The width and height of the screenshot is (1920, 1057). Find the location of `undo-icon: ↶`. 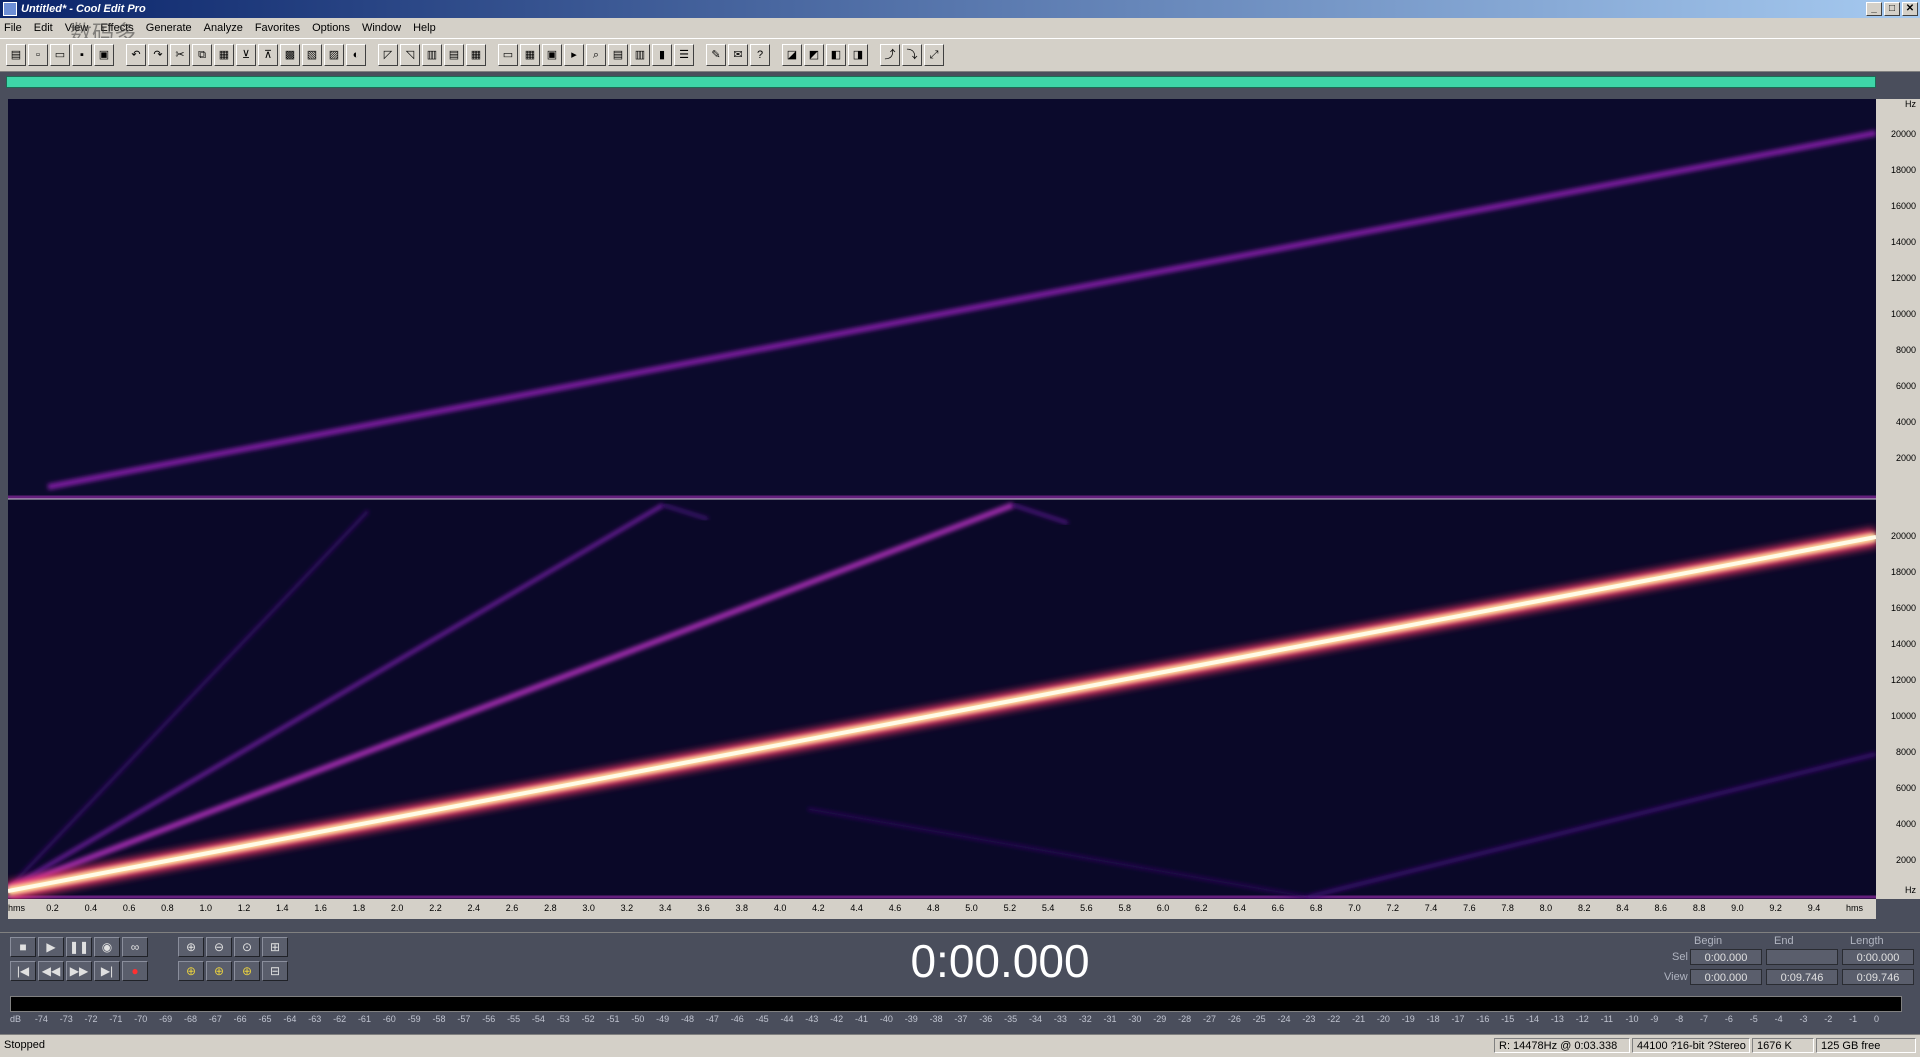

undo-icon: ↶ is located at coordinates (136, 55).